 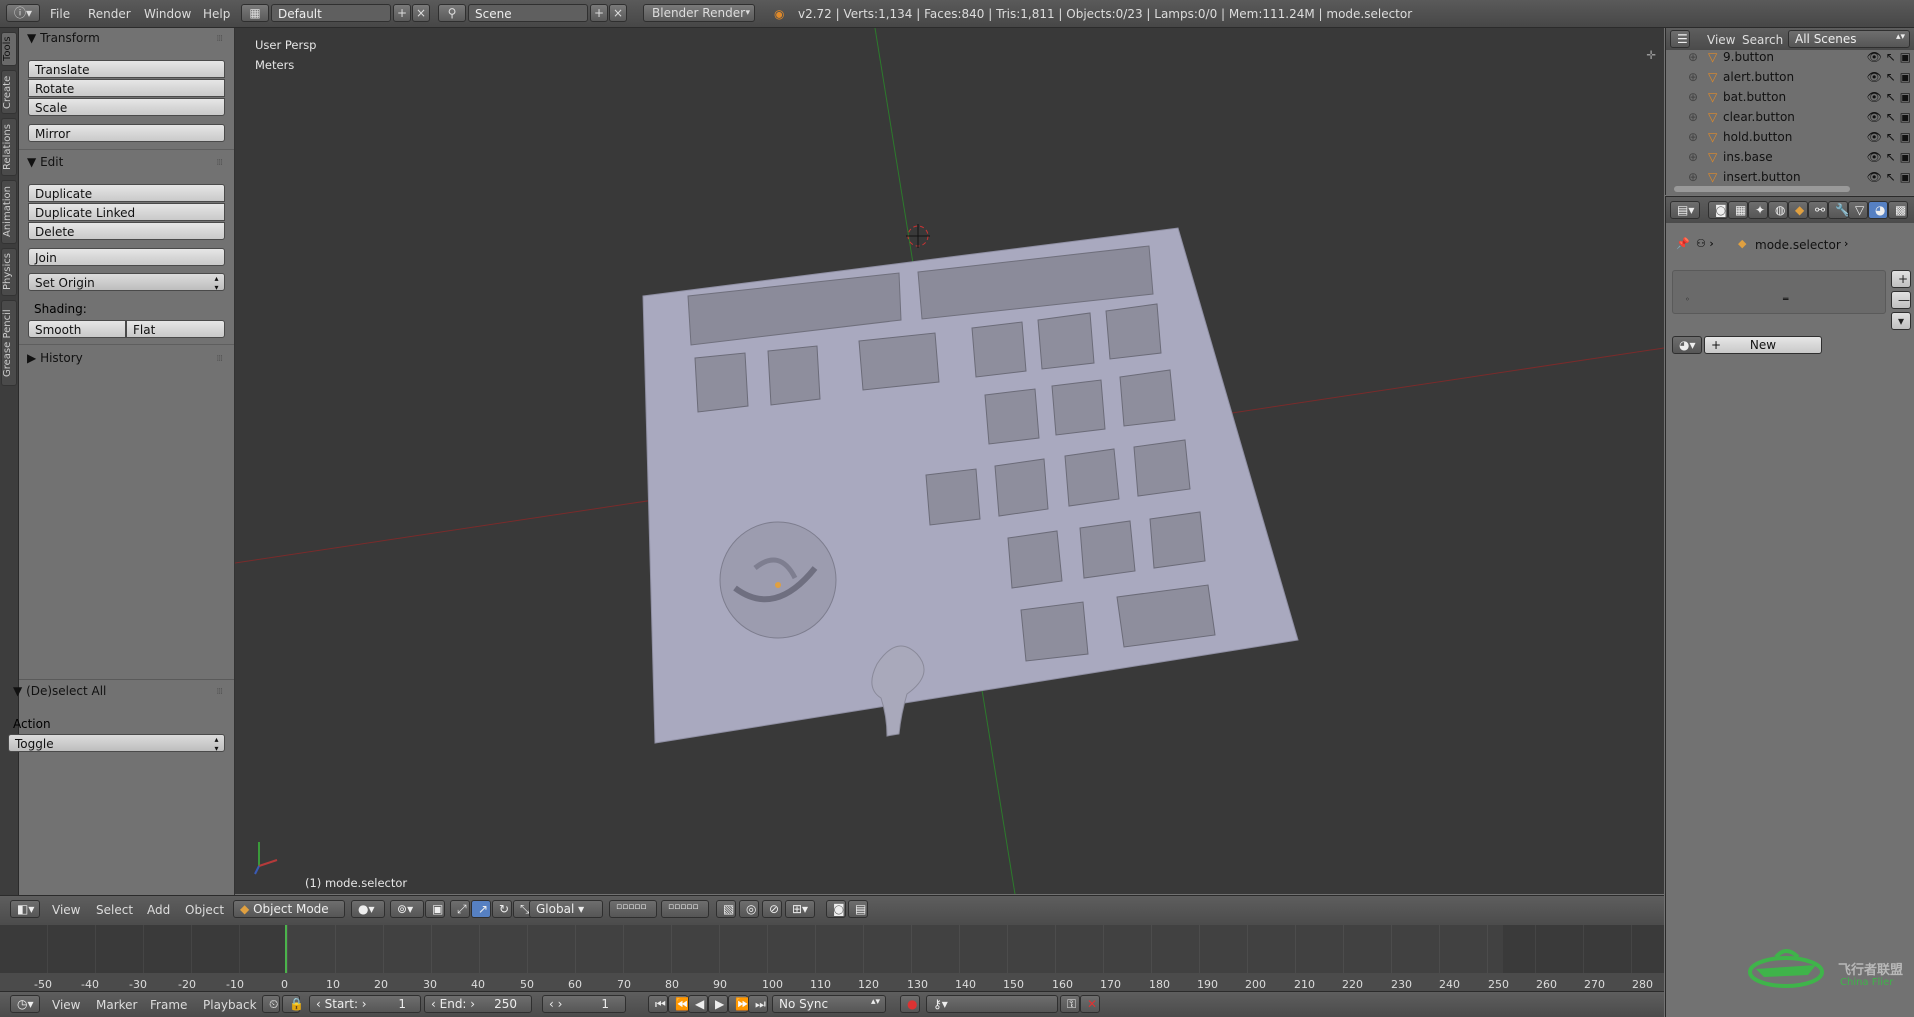 What do you see at coordinates (1070, 1004) in the screenshot?
I see `insert-keyframe-icon: ⚿` at bounding box center [1070, 1004].